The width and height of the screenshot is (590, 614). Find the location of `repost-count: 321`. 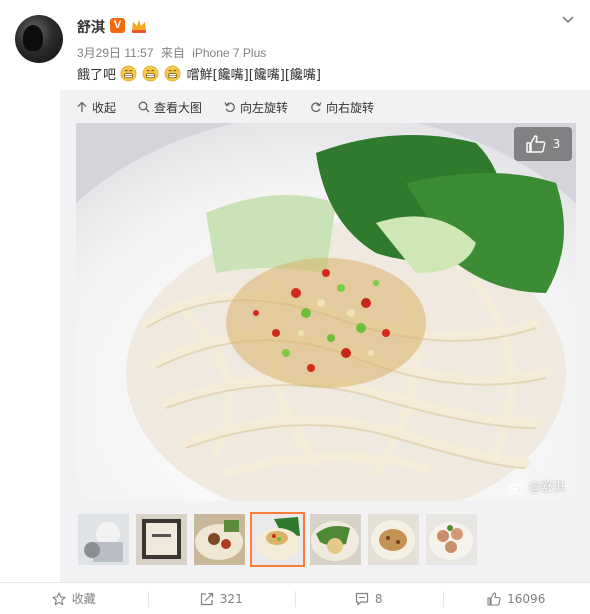

repost-count: 321 is located at coordinates (231, 598).